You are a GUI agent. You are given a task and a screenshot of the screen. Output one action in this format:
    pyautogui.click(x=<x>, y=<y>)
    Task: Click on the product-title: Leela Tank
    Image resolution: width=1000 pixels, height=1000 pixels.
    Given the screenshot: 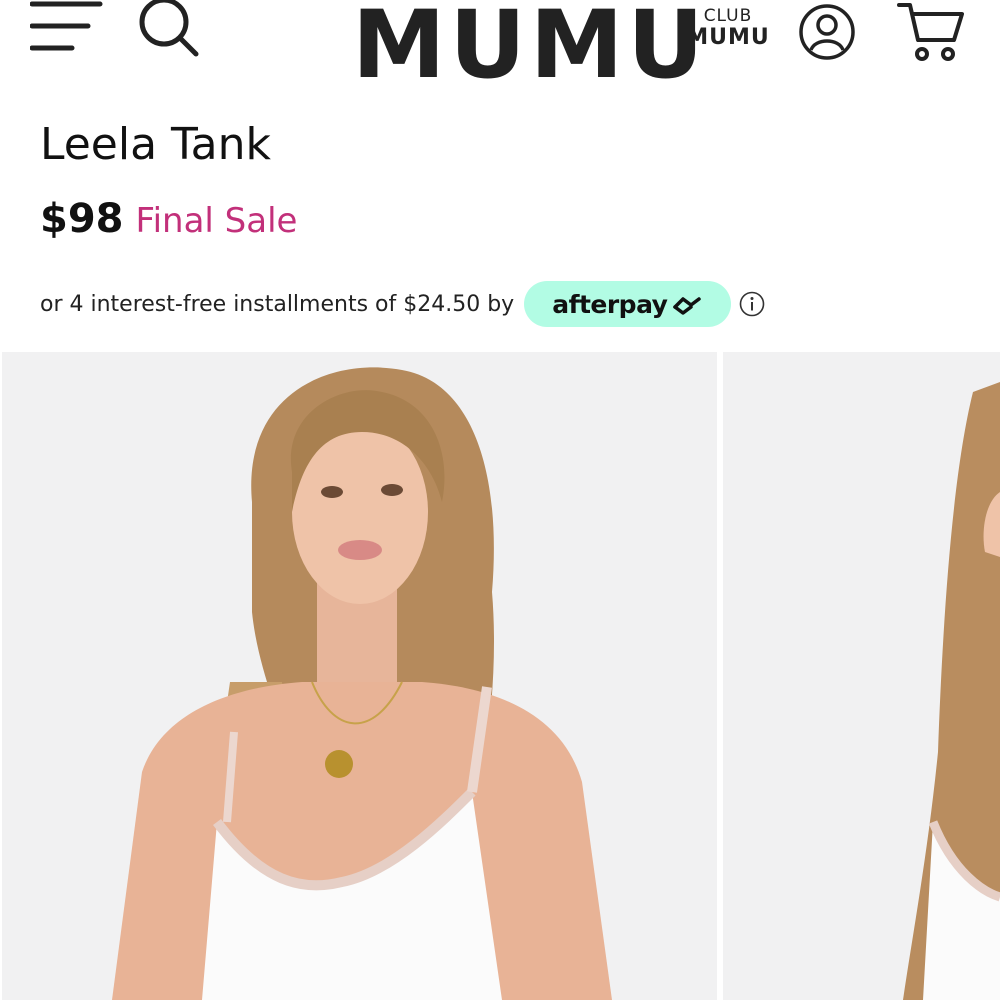 What is the action you would take?
    pyautogui.click(x=155, y=144)
    